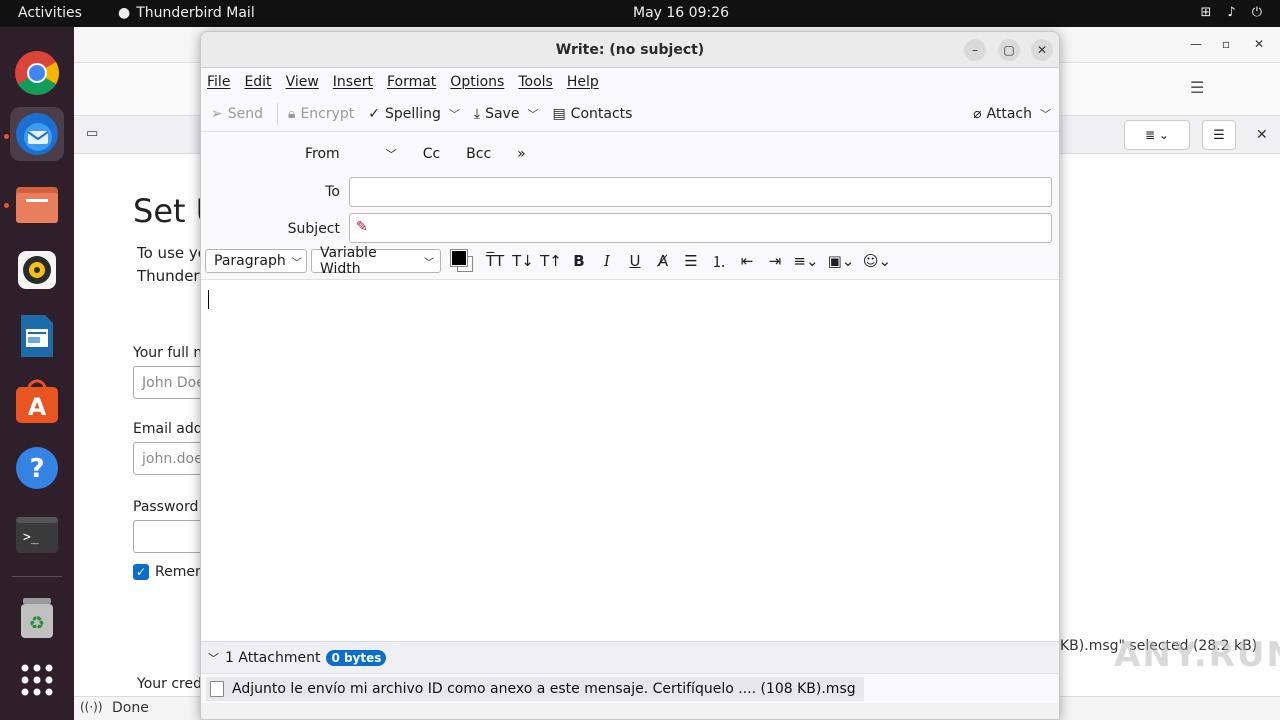 This screenshot has width=1280, height=720. Describe the element at coordinates (431, 154) in the screenshot. I see `cc-button: Cc` at that location.